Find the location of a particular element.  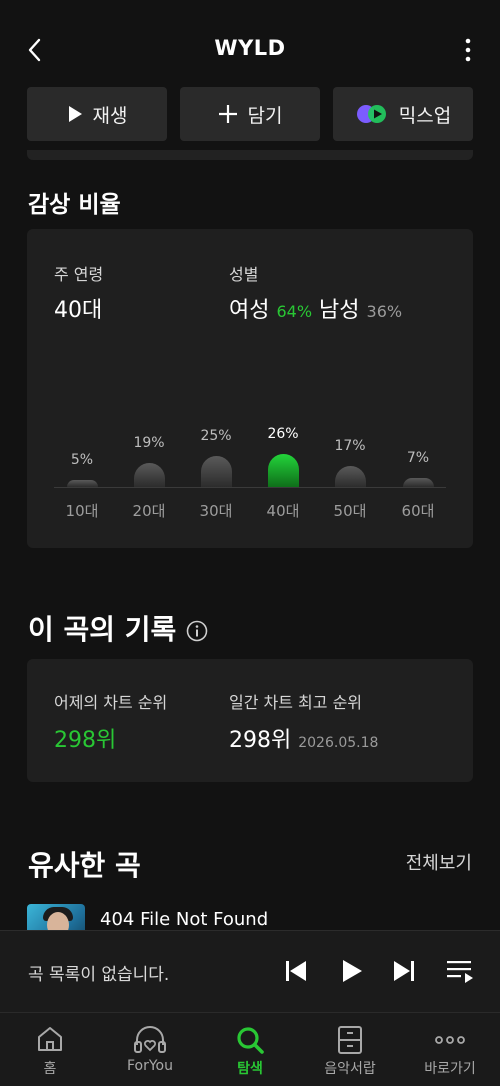

bottom-tab-bar: 홈 ForYou 탐색 음악서랍 바로가기 is located at coordinates (250, 1049).